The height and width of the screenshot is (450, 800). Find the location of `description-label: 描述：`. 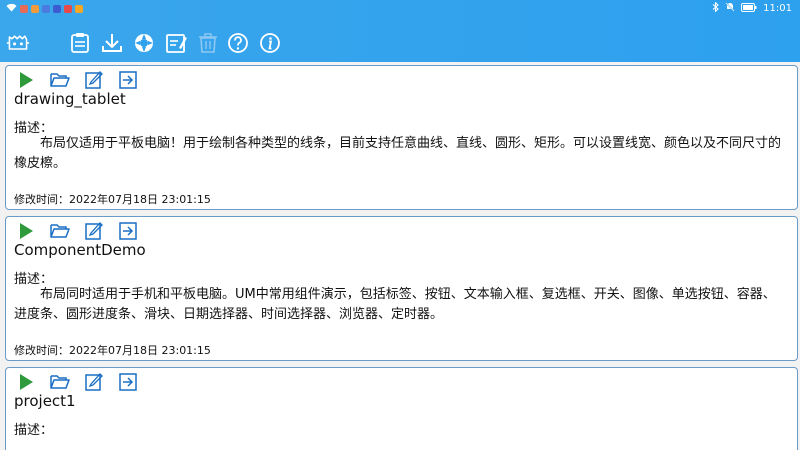

description-label: 描述： is located at coordinates (34, 430).